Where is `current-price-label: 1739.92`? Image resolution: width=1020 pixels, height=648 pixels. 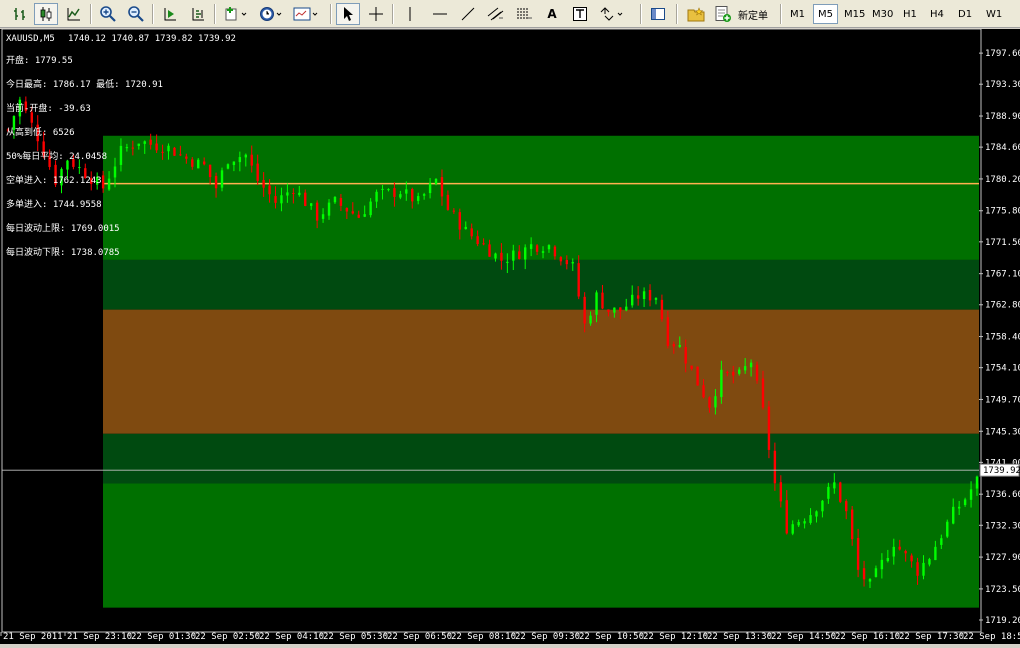 current-price-label: 1739.92 is located at coordinates (1001, 471).